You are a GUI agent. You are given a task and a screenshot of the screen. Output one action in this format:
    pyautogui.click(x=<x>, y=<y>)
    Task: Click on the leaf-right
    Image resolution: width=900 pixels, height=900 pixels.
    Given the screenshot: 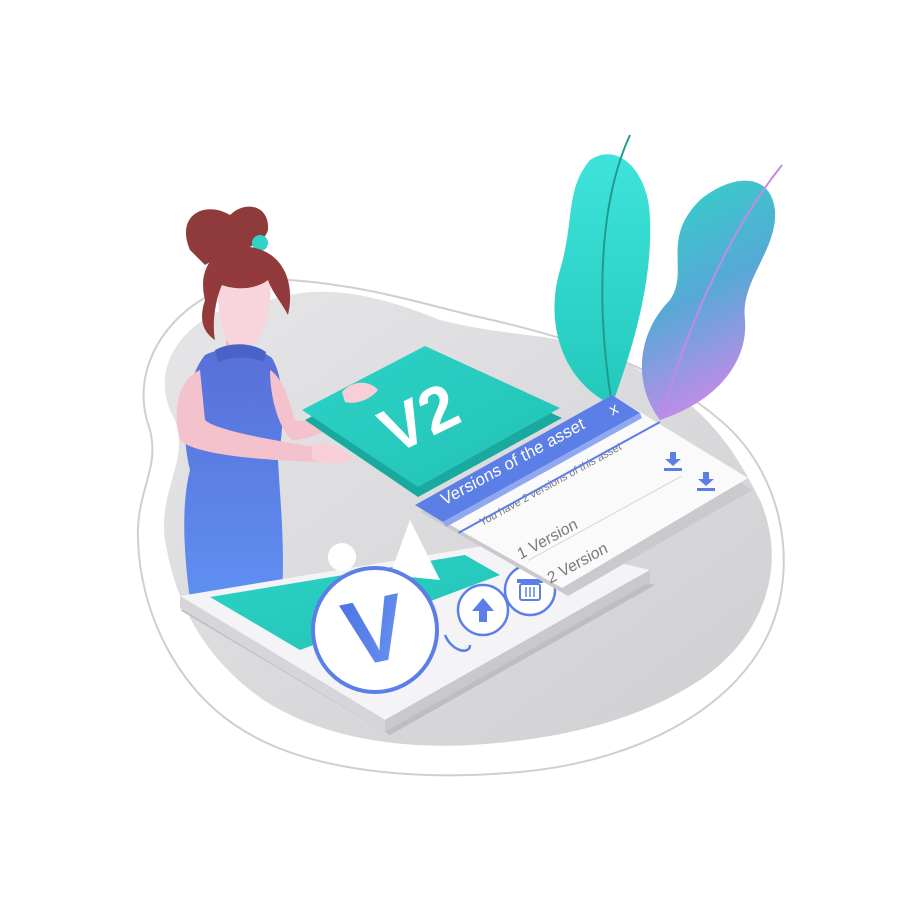 What is the action you would take?
    pyautogui.click(x=708, y=300)
    